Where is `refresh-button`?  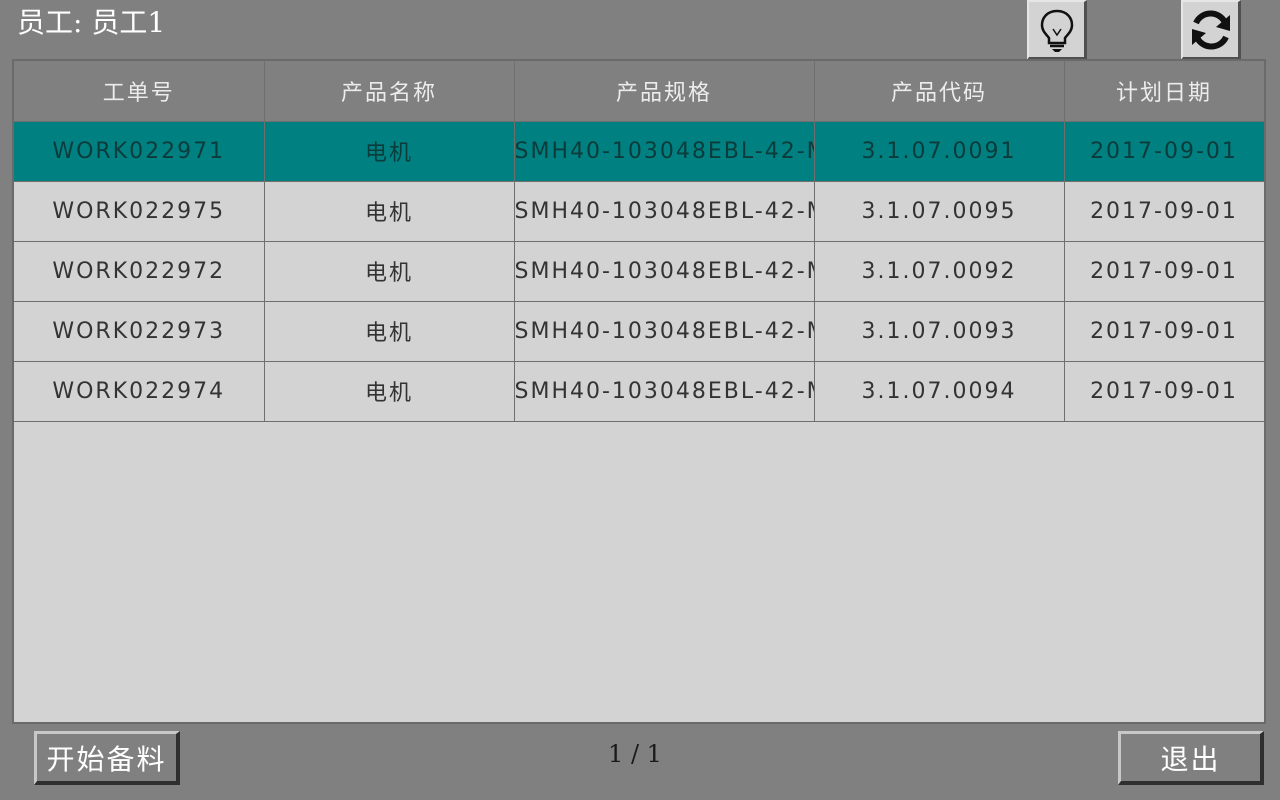 refresh-button is located at coordinates (1211, 30).